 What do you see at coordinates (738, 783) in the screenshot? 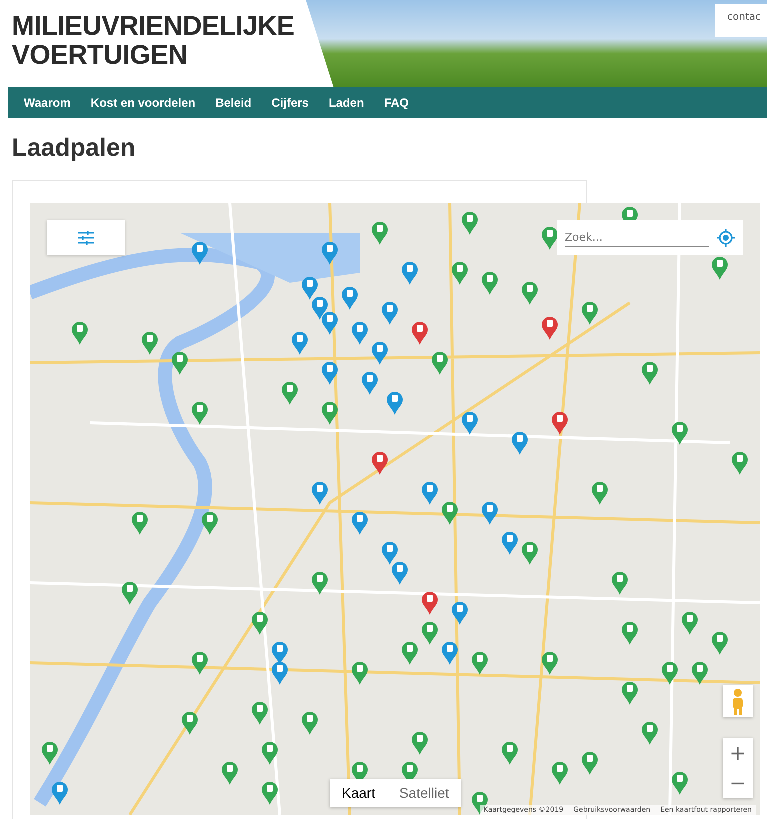
I see `zoom-out-button: −` at bounding box center [738, 783].